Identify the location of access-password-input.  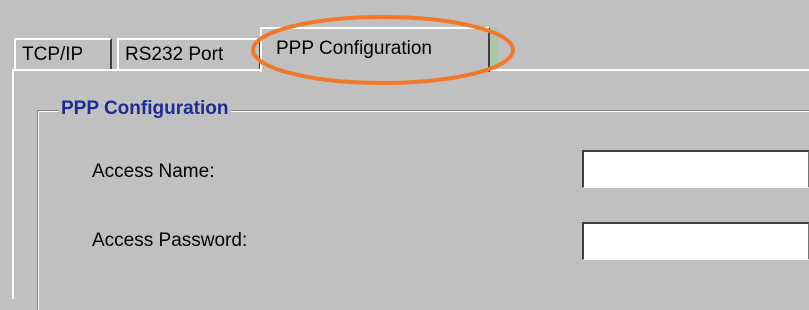
(695, 241).